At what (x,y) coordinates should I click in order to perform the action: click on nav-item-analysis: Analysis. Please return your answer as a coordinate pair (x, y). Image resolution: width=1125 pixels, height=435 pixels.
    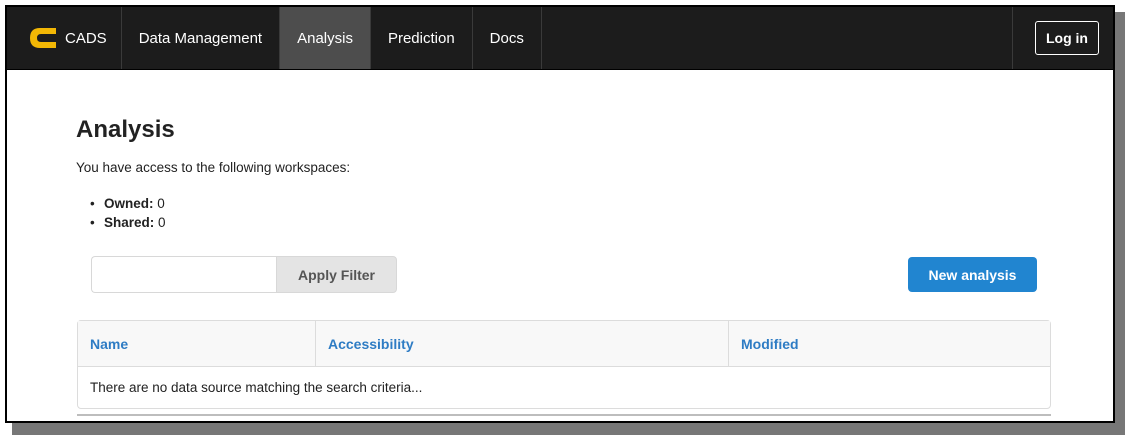
    Looking at the image, I should click on (325, 38).